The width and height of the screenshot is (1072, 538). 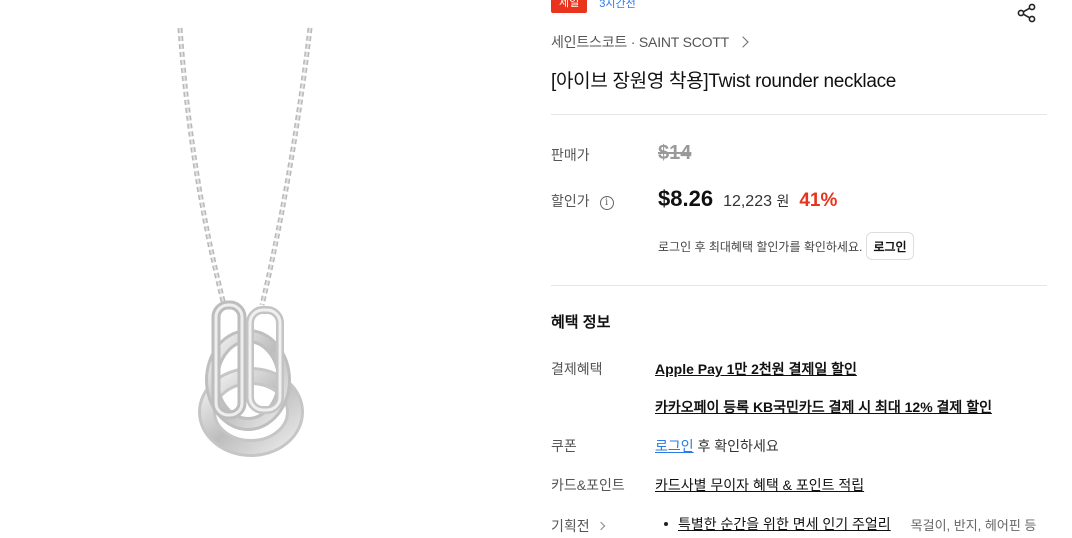 I want to click on krw-price: 12,223 원, so click(x=756, y=201).